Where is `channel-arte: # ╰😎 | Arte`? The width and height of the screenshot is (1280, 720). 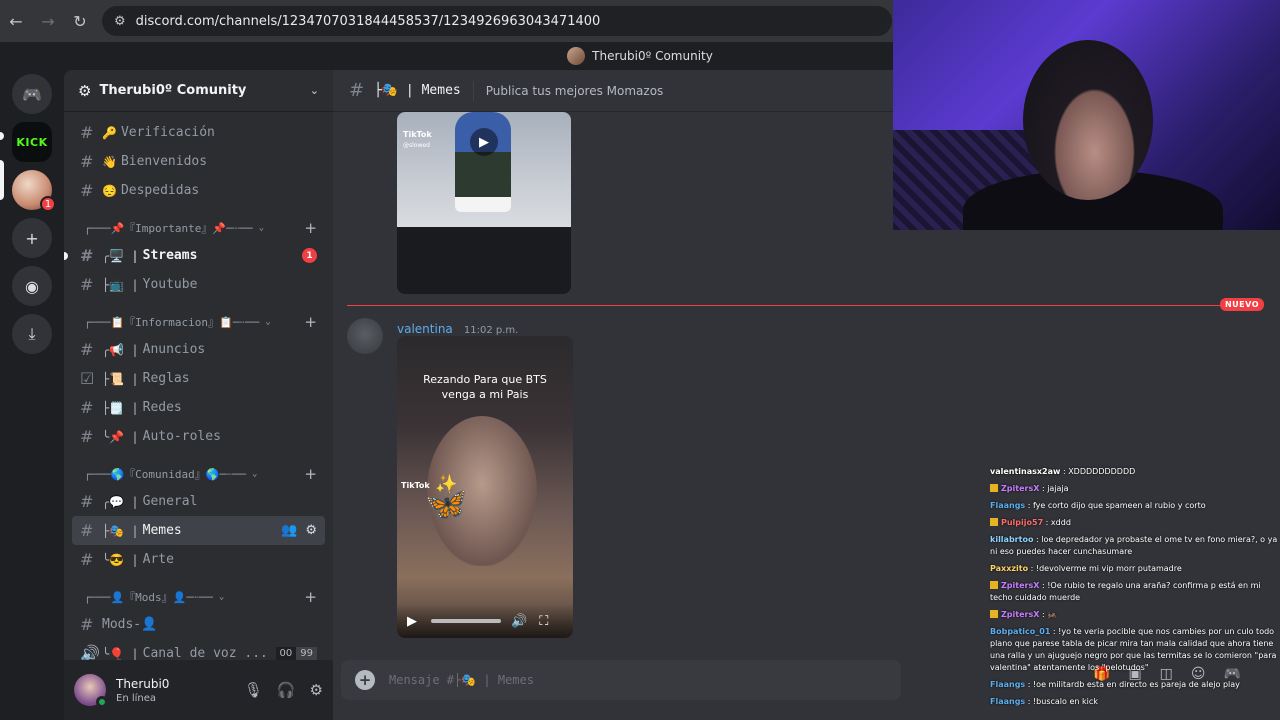 channel-arte: # ╰😎 | Arte is located at coordinates (198, 559).